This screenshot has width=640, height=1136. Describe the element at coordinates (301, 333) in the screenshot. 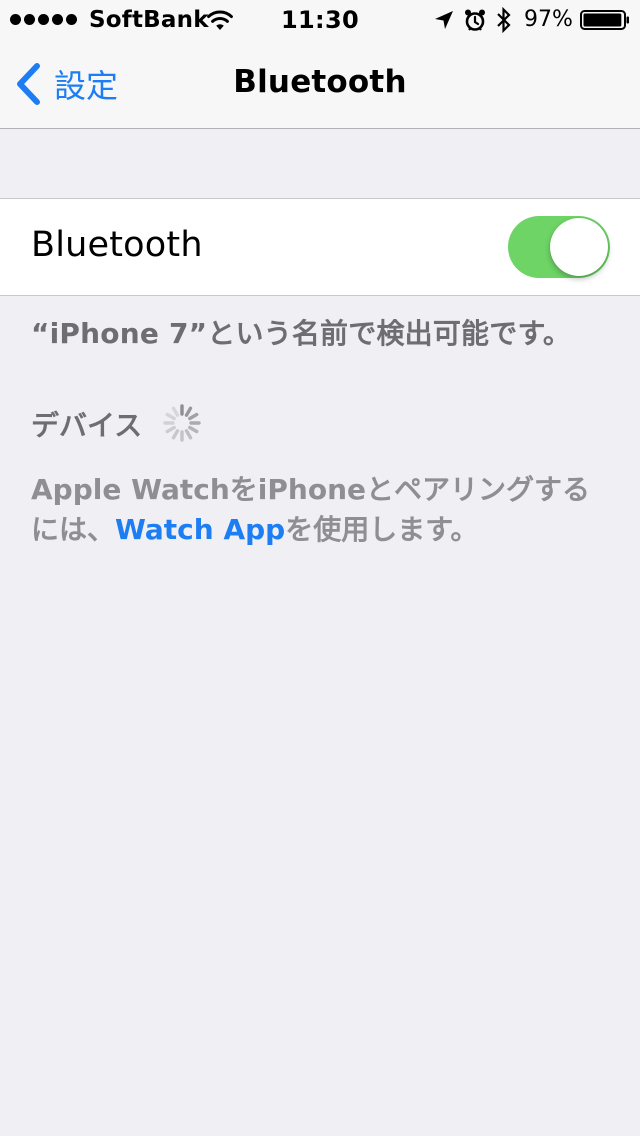

I see `discoverable-status-text: “iPhone 7”という名前で検出可能です。` at that location.